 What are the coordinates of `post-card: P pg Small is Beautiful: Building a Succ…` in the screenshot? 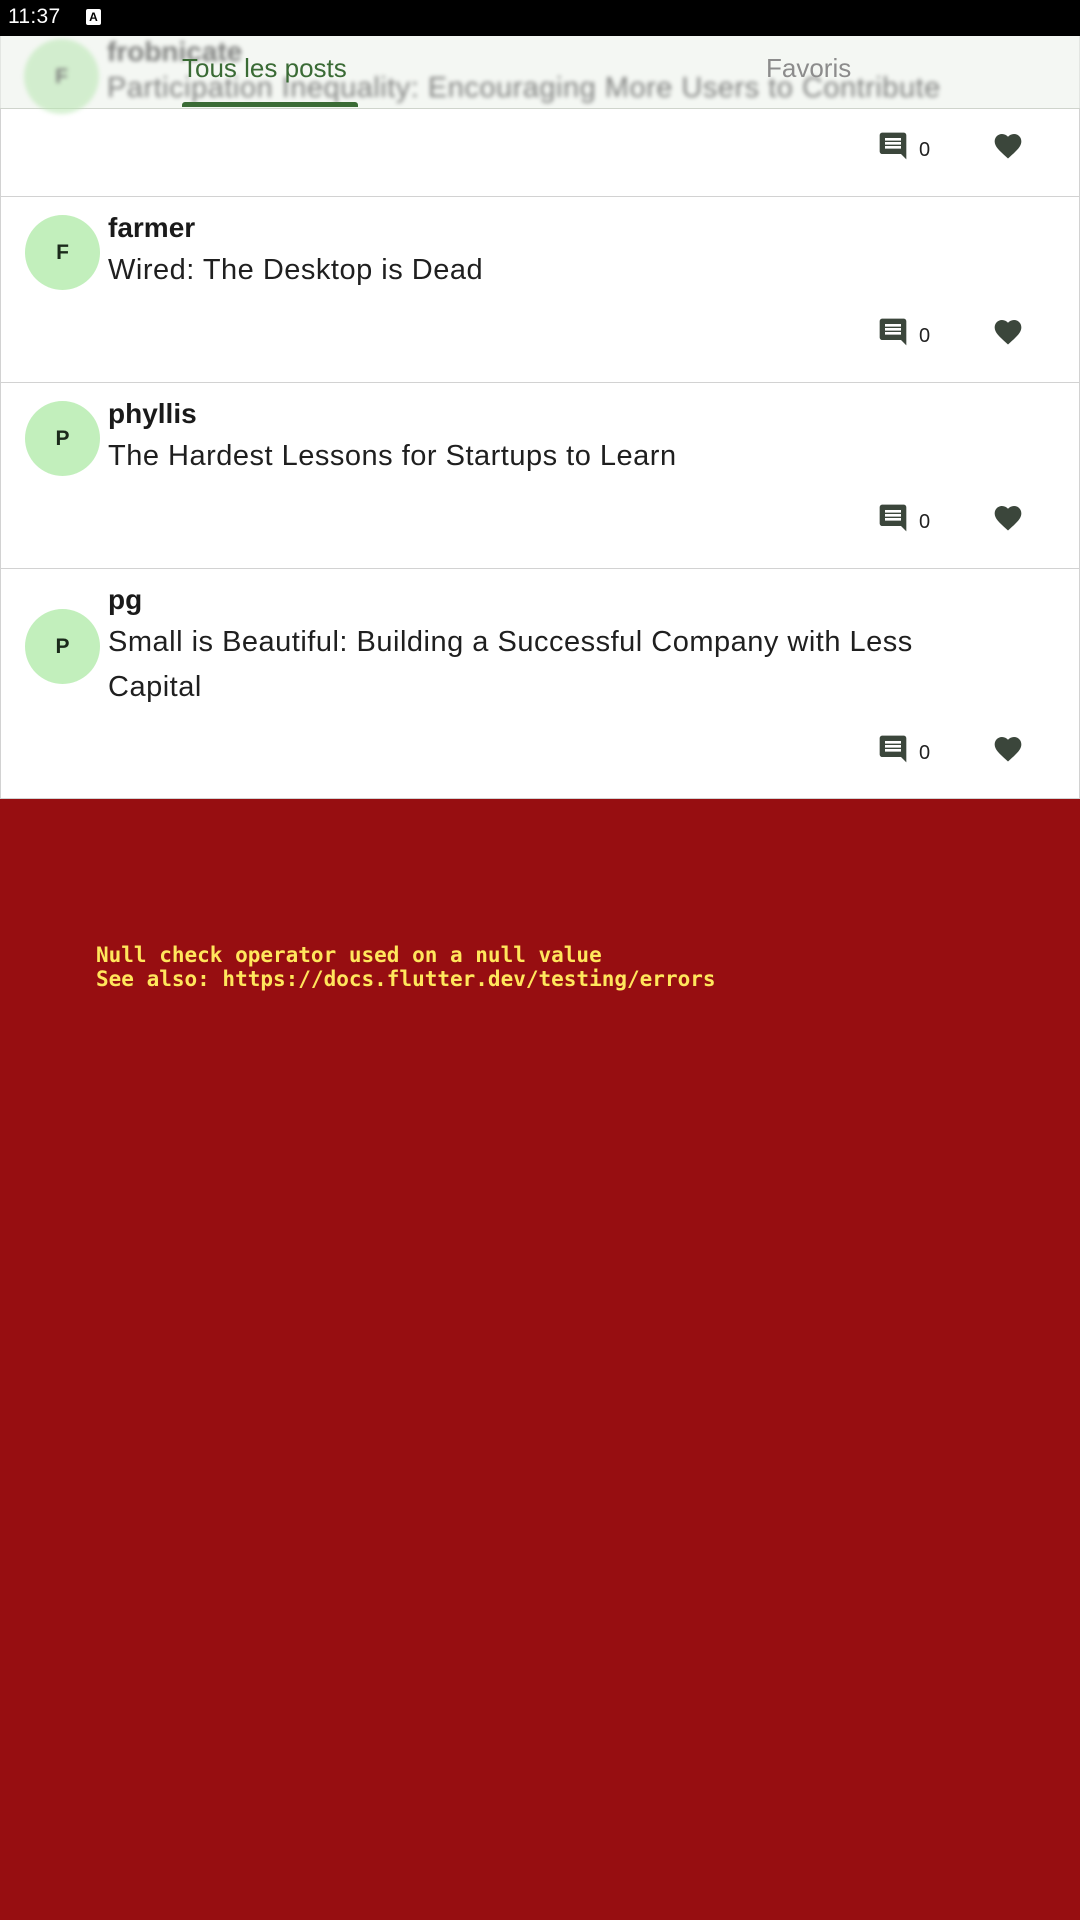 It's located at (540, 684).